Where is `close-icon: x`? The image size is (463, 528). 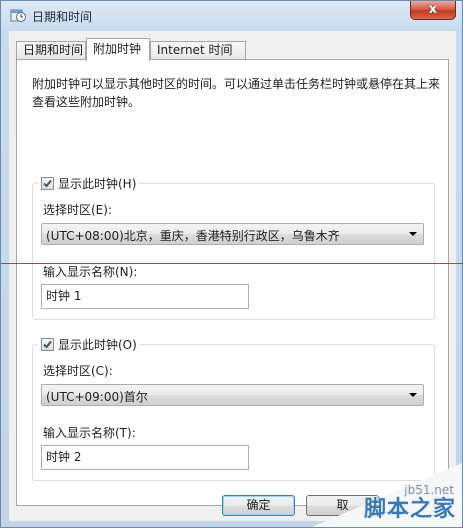
close-icon: x is located at coordinates (433, 9).